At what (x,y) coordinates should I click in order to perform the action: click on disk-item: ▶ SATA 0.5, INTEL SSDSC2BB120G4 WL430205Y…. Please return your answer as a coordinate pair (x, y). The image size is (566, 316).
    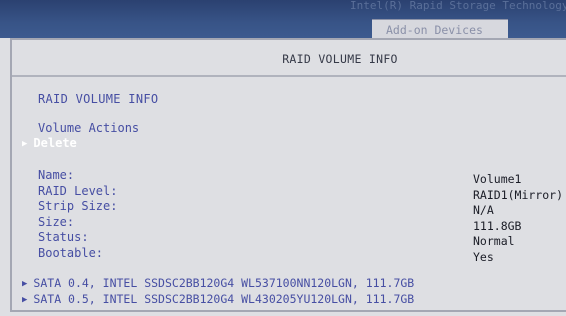
    Looking at the image, I should click on (218, 300).